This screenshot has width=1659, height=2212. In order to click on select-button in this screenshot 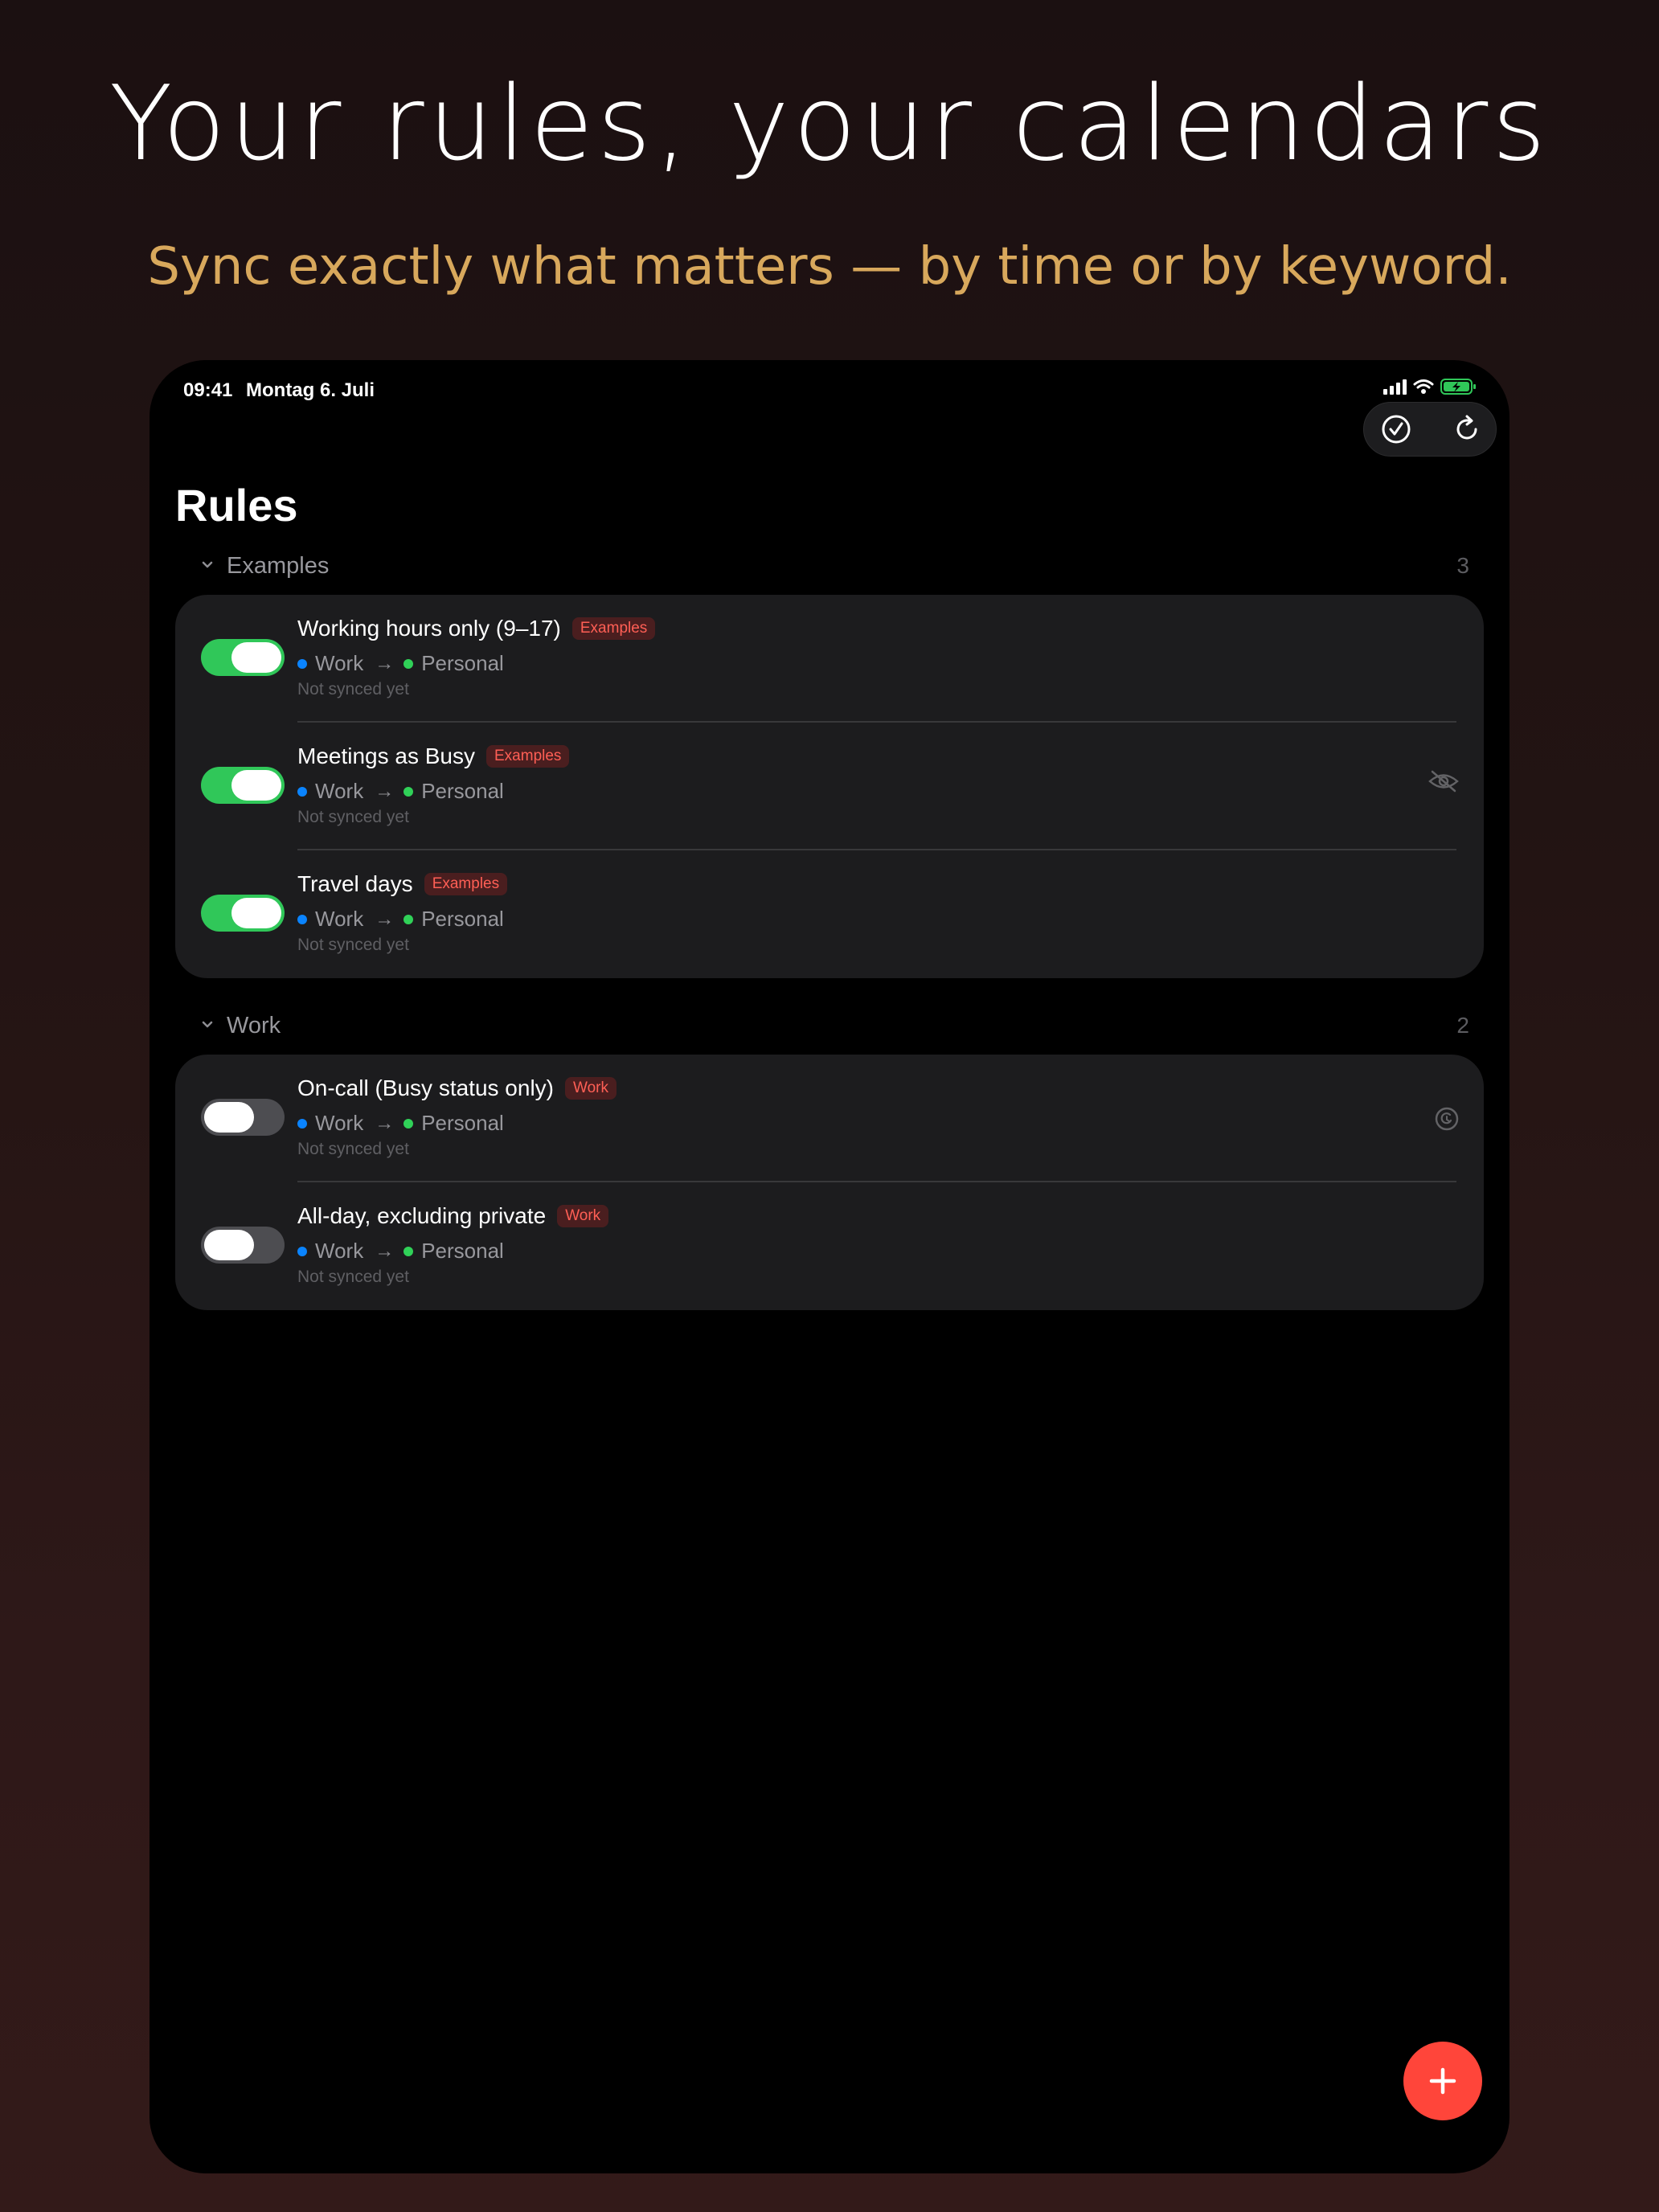, I will do `click(1396, 429)`.